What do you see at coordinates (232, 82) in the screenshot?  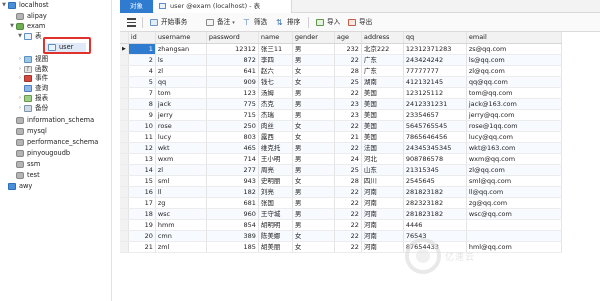 I see `cell-password: 909` at bounding box center [232, 82].